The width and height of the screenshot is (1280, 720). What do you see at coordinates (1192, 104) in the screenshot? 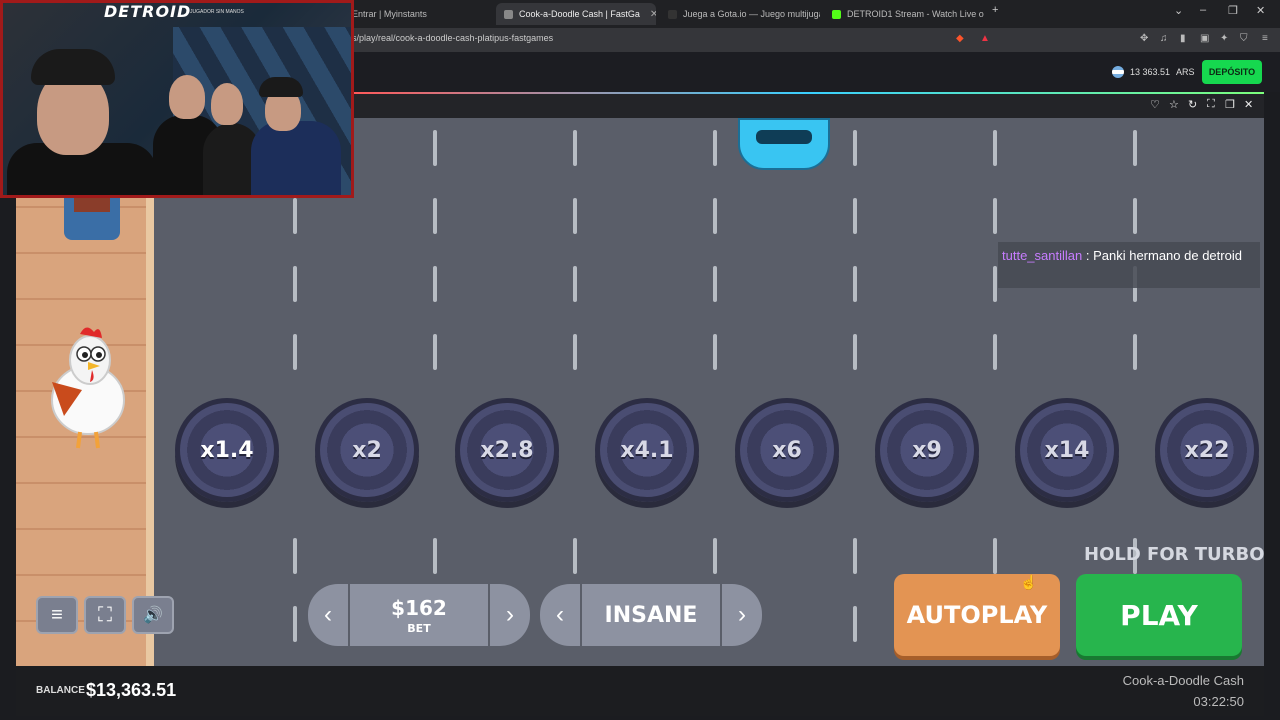
I see `reload-icon: ↻` at bounding box center [1192, 104].